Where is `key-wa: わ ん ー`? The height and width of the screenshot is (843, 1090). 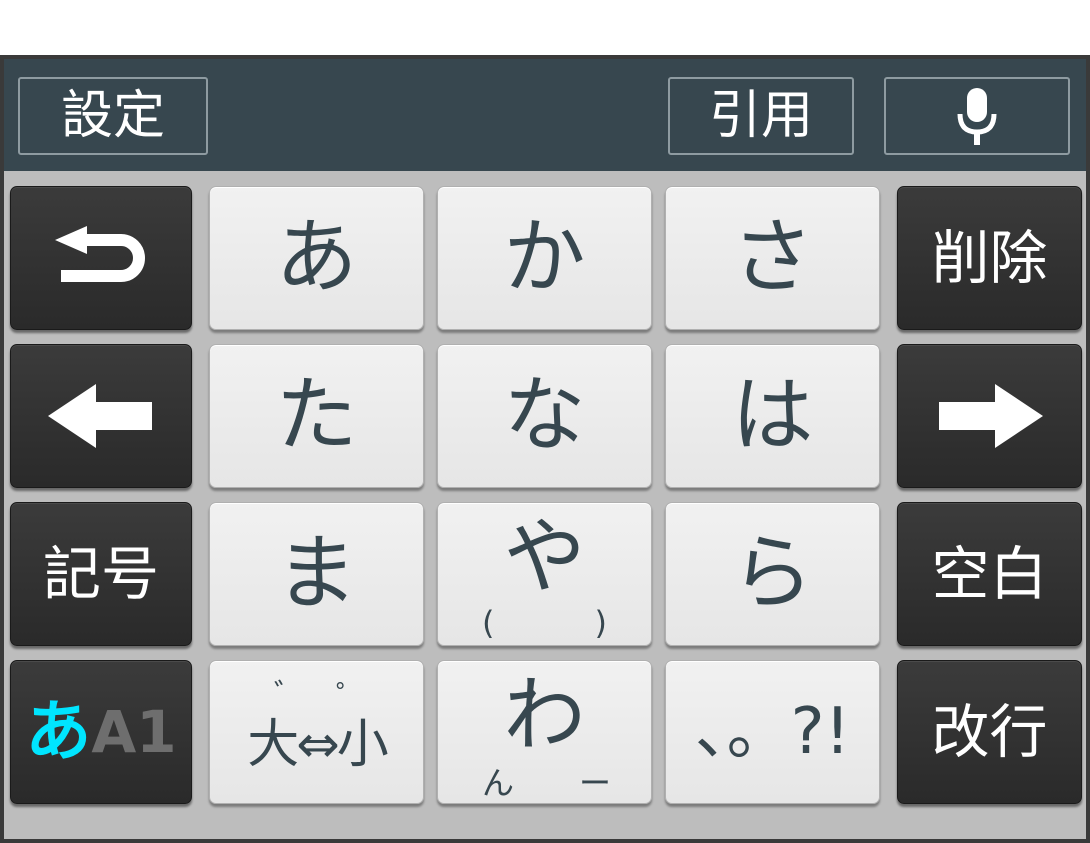
key-wa: わ ん ー is located at coordinates (544, 732).